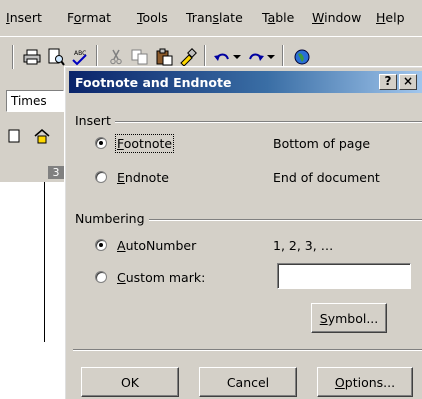 This screenshot has height=399, width=422. What do you see at coordinates (13, 57) in the screenshot?
I see `toolbar-separator` at bounding box center [13, 57].